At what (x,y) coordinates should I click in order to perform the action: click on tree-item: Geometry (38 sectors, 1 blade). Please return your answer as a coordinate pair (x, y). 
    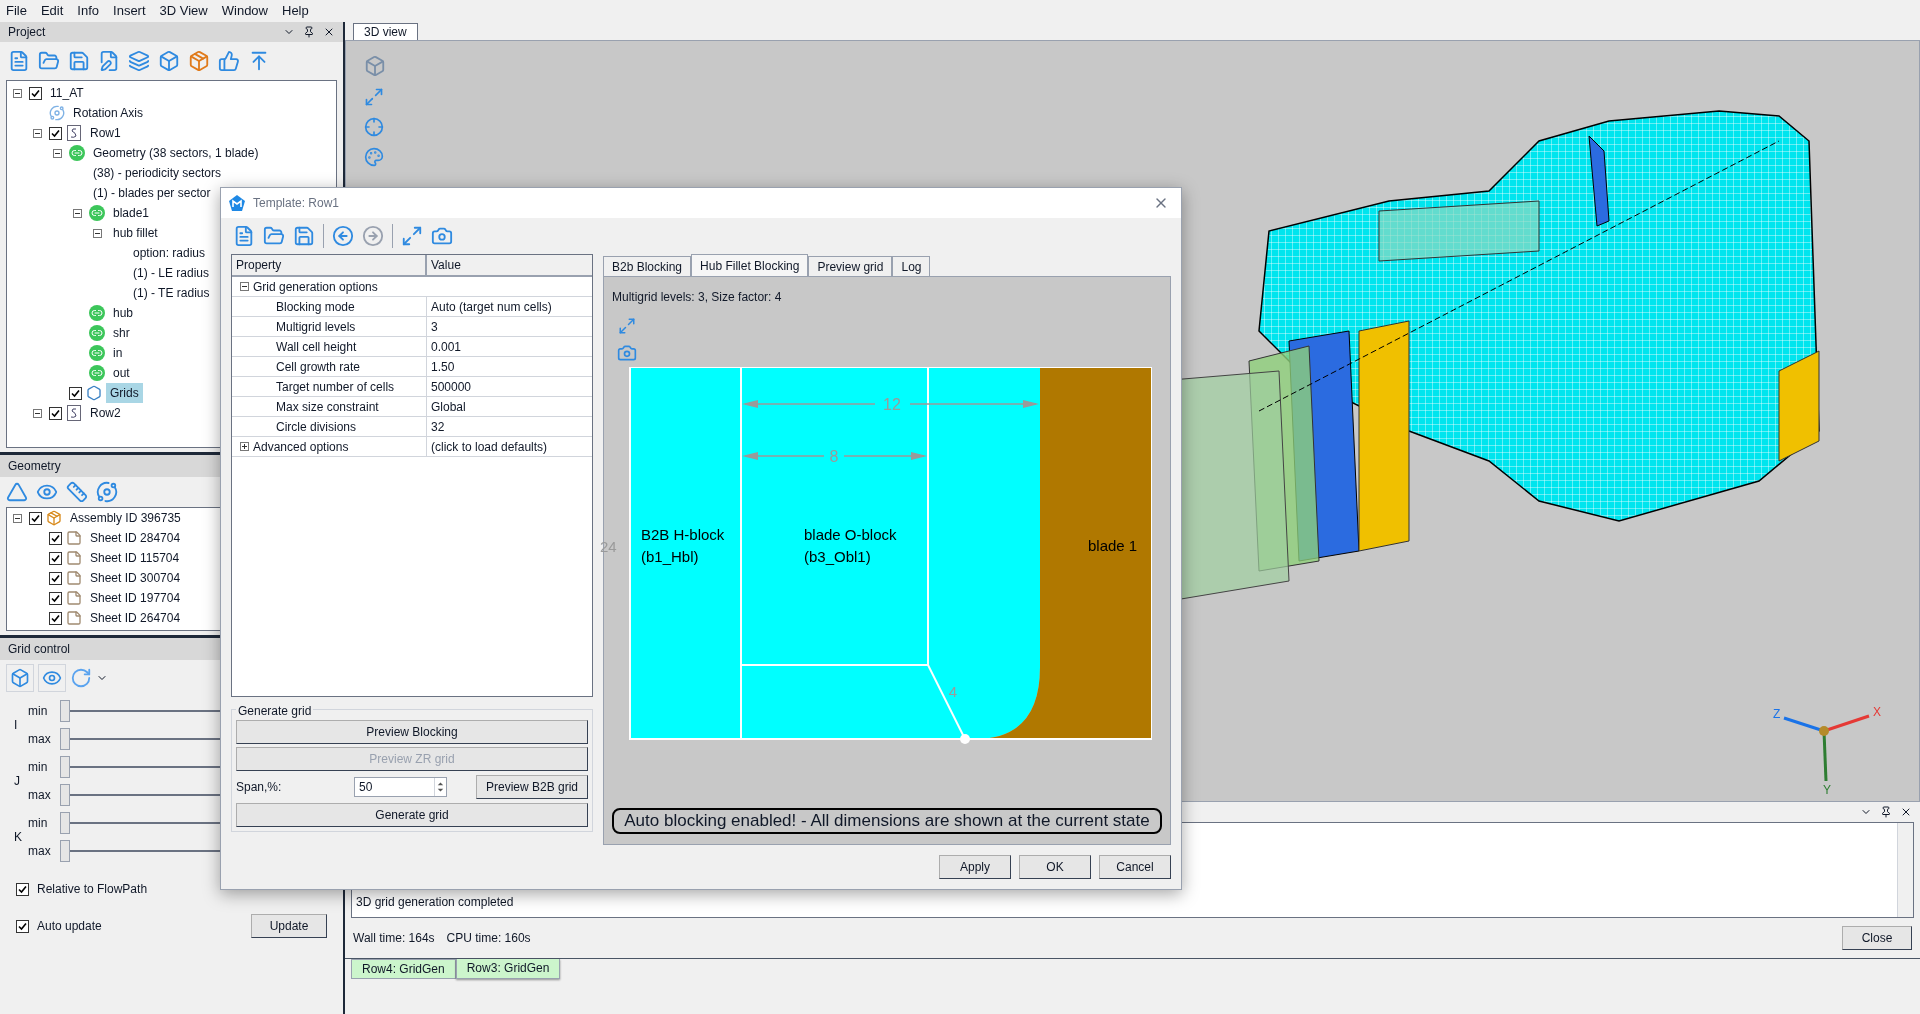
    Looking at the image, I should click on (176, 153).